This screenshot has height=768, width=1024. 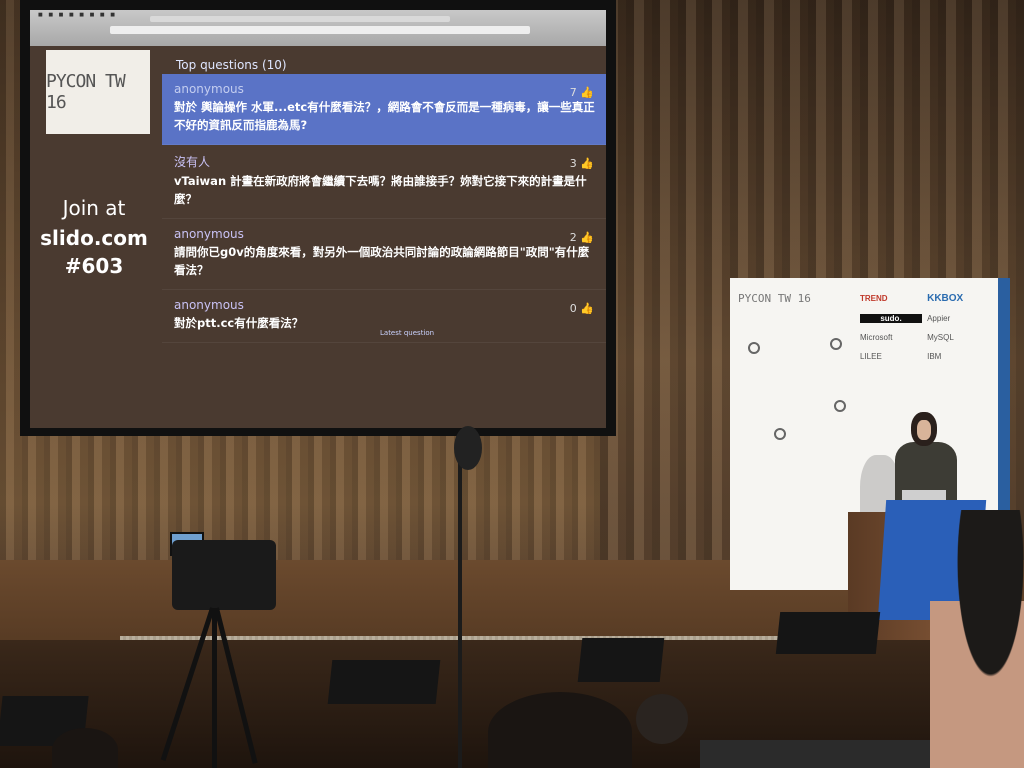 What do you see at coordinates (926, 457) in the screenshot?
I see `speaker` at bounding box center [926, 457].